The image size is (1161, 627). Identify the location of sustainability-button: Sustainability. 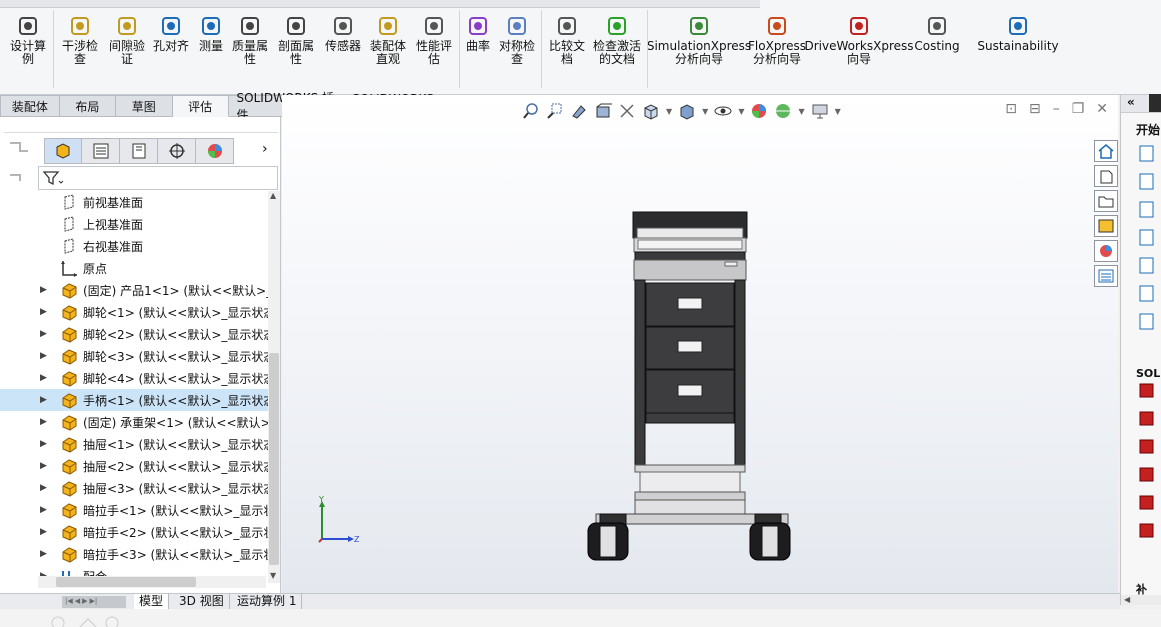
(1018, 33).